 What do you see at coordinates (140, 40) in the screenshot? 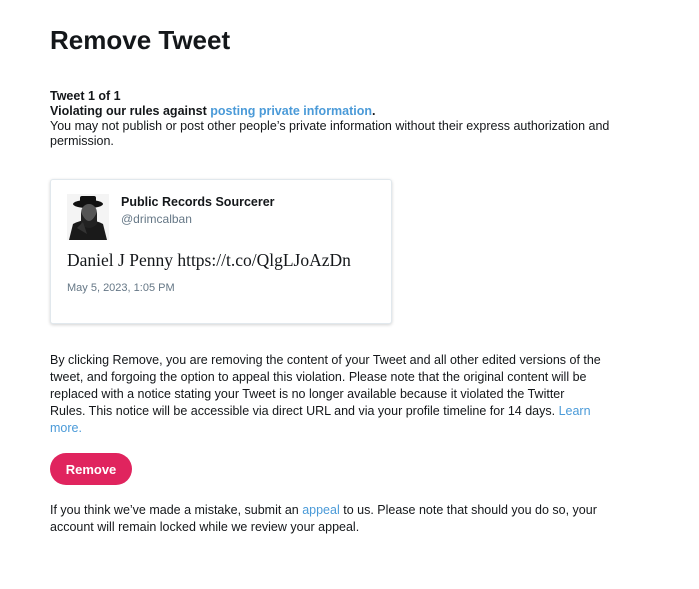
I see `page-title: Remove Tweet` at bounding box center [140, 40].